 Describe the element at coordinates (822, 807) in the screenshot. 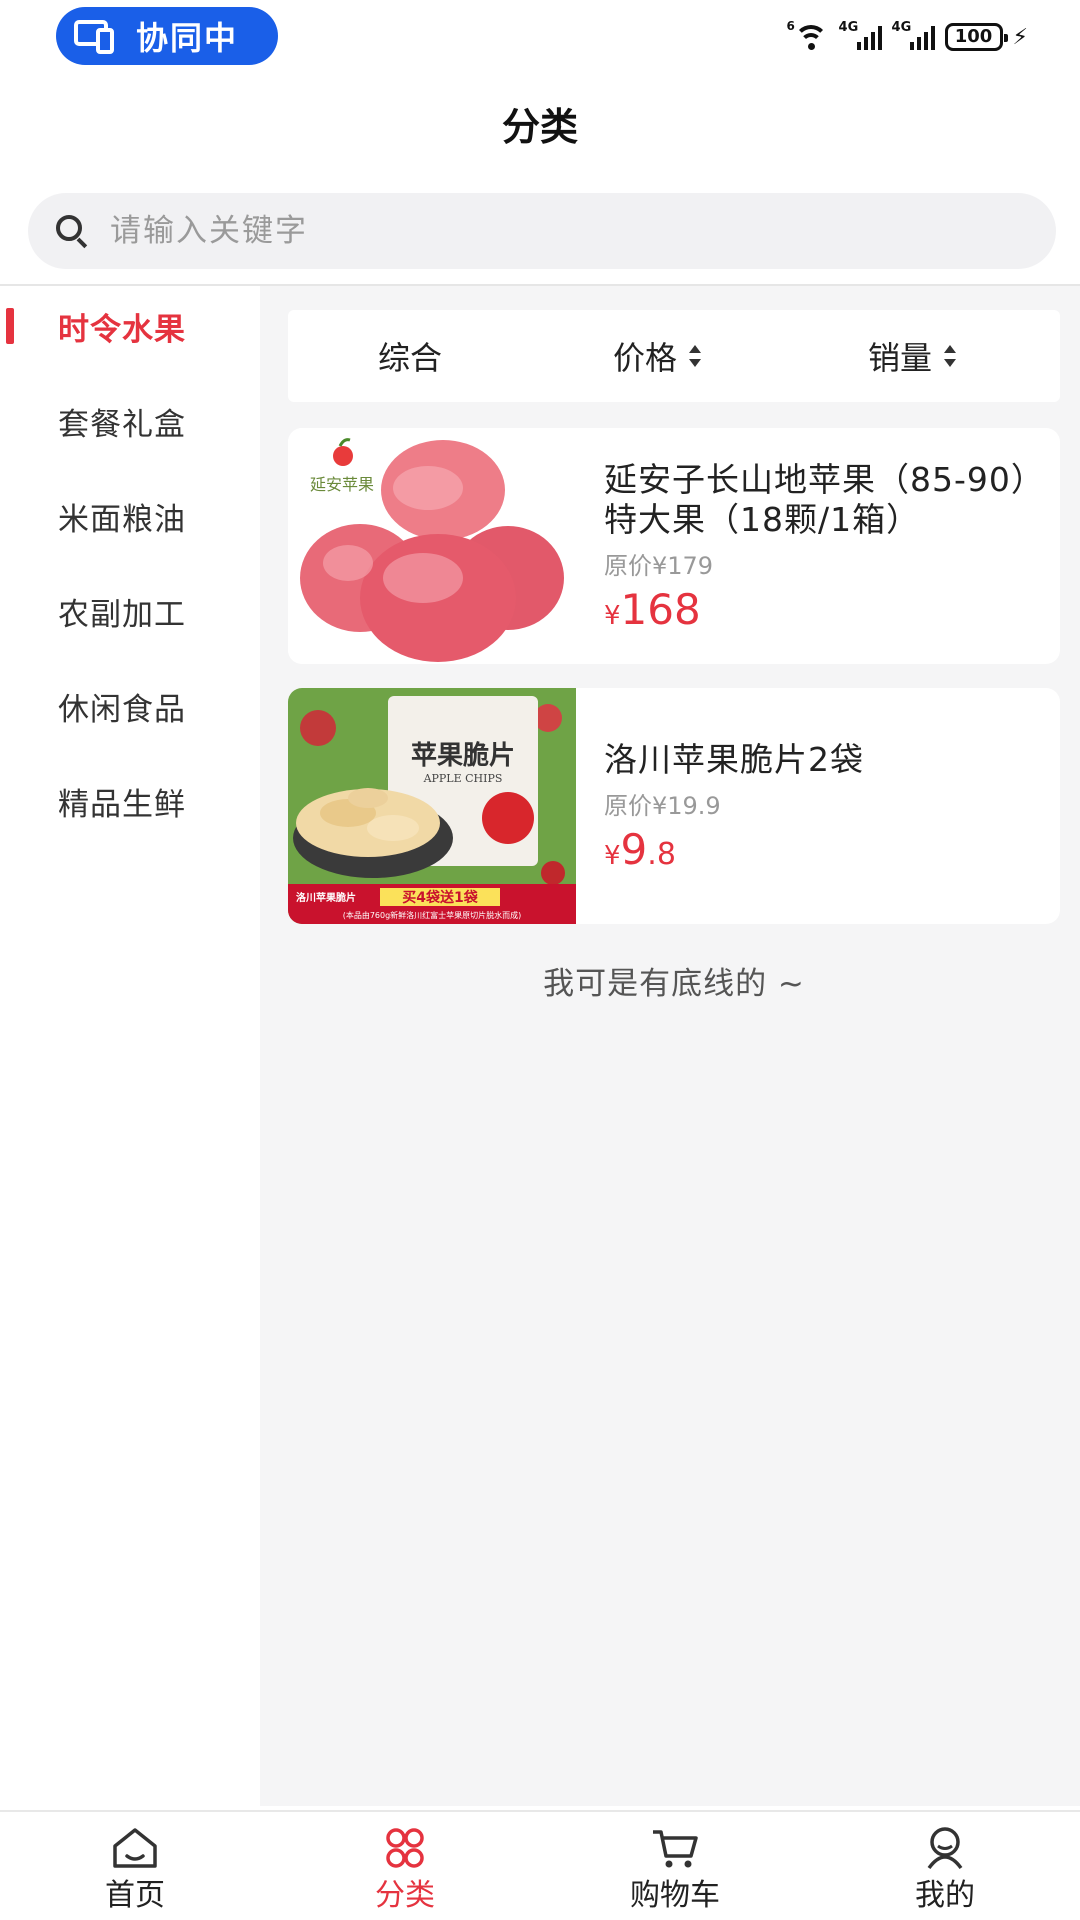

I see `product-info: 洛川苹果脆片2袋 原价¥19.9 ¥9.8` at that location.